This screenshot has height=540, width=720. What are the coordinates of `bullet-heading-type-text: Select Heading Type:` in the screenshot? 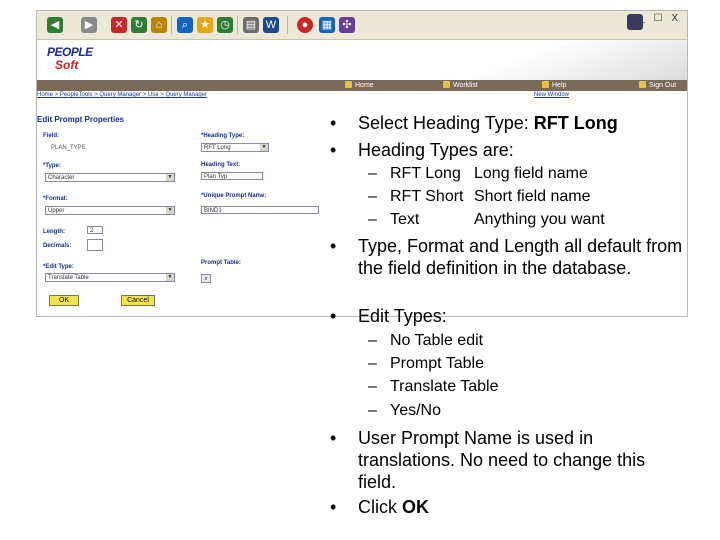 It's located at (446, 123).